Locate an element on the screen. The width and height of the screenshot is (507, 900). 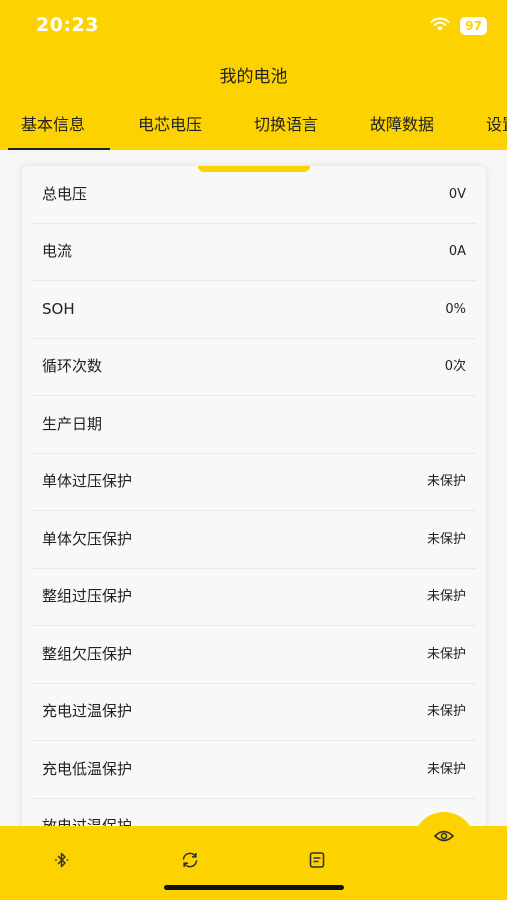
bluetooth-icon is located at coordinates (62, 862).